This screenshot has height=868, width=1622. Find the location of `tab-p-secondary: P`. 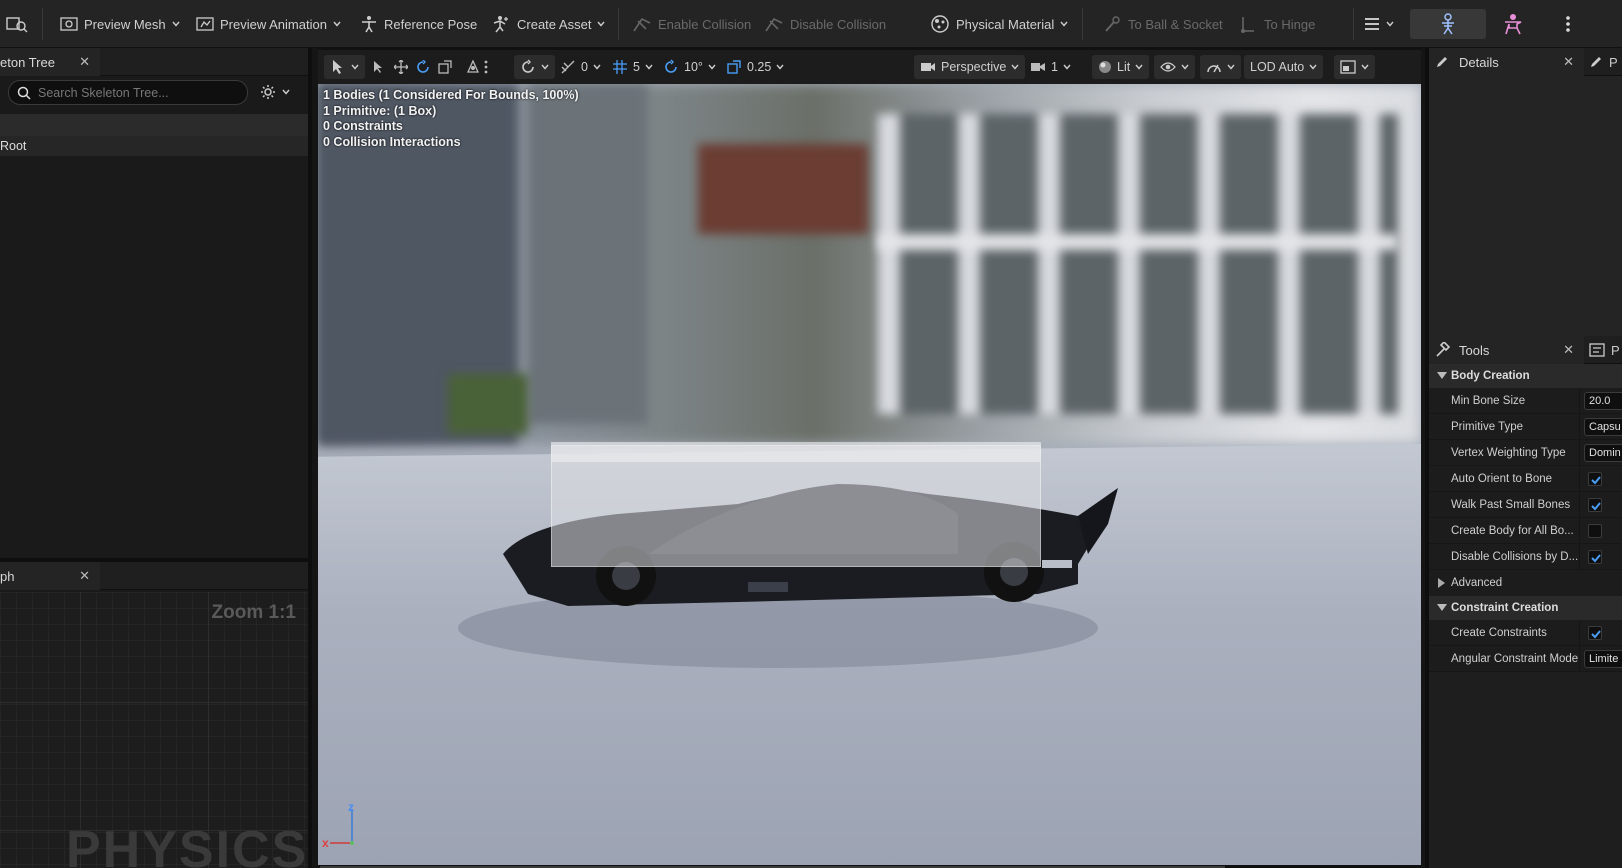

tab-p-secondary: P is located at coordinates (1603, 62).